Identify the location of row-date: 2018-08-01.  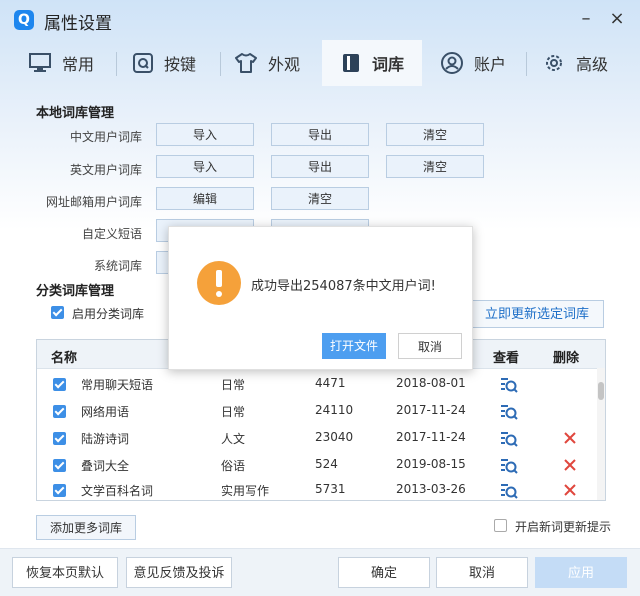
(431, 383).